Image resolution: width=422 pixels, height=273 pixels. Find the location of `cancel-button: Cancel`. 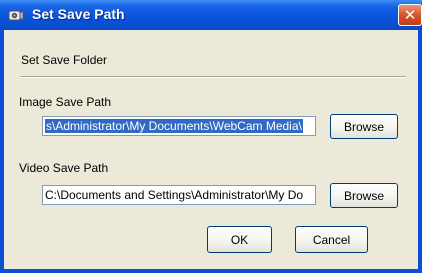

cancel-button: Cancel is located at coordinates (331, 239).